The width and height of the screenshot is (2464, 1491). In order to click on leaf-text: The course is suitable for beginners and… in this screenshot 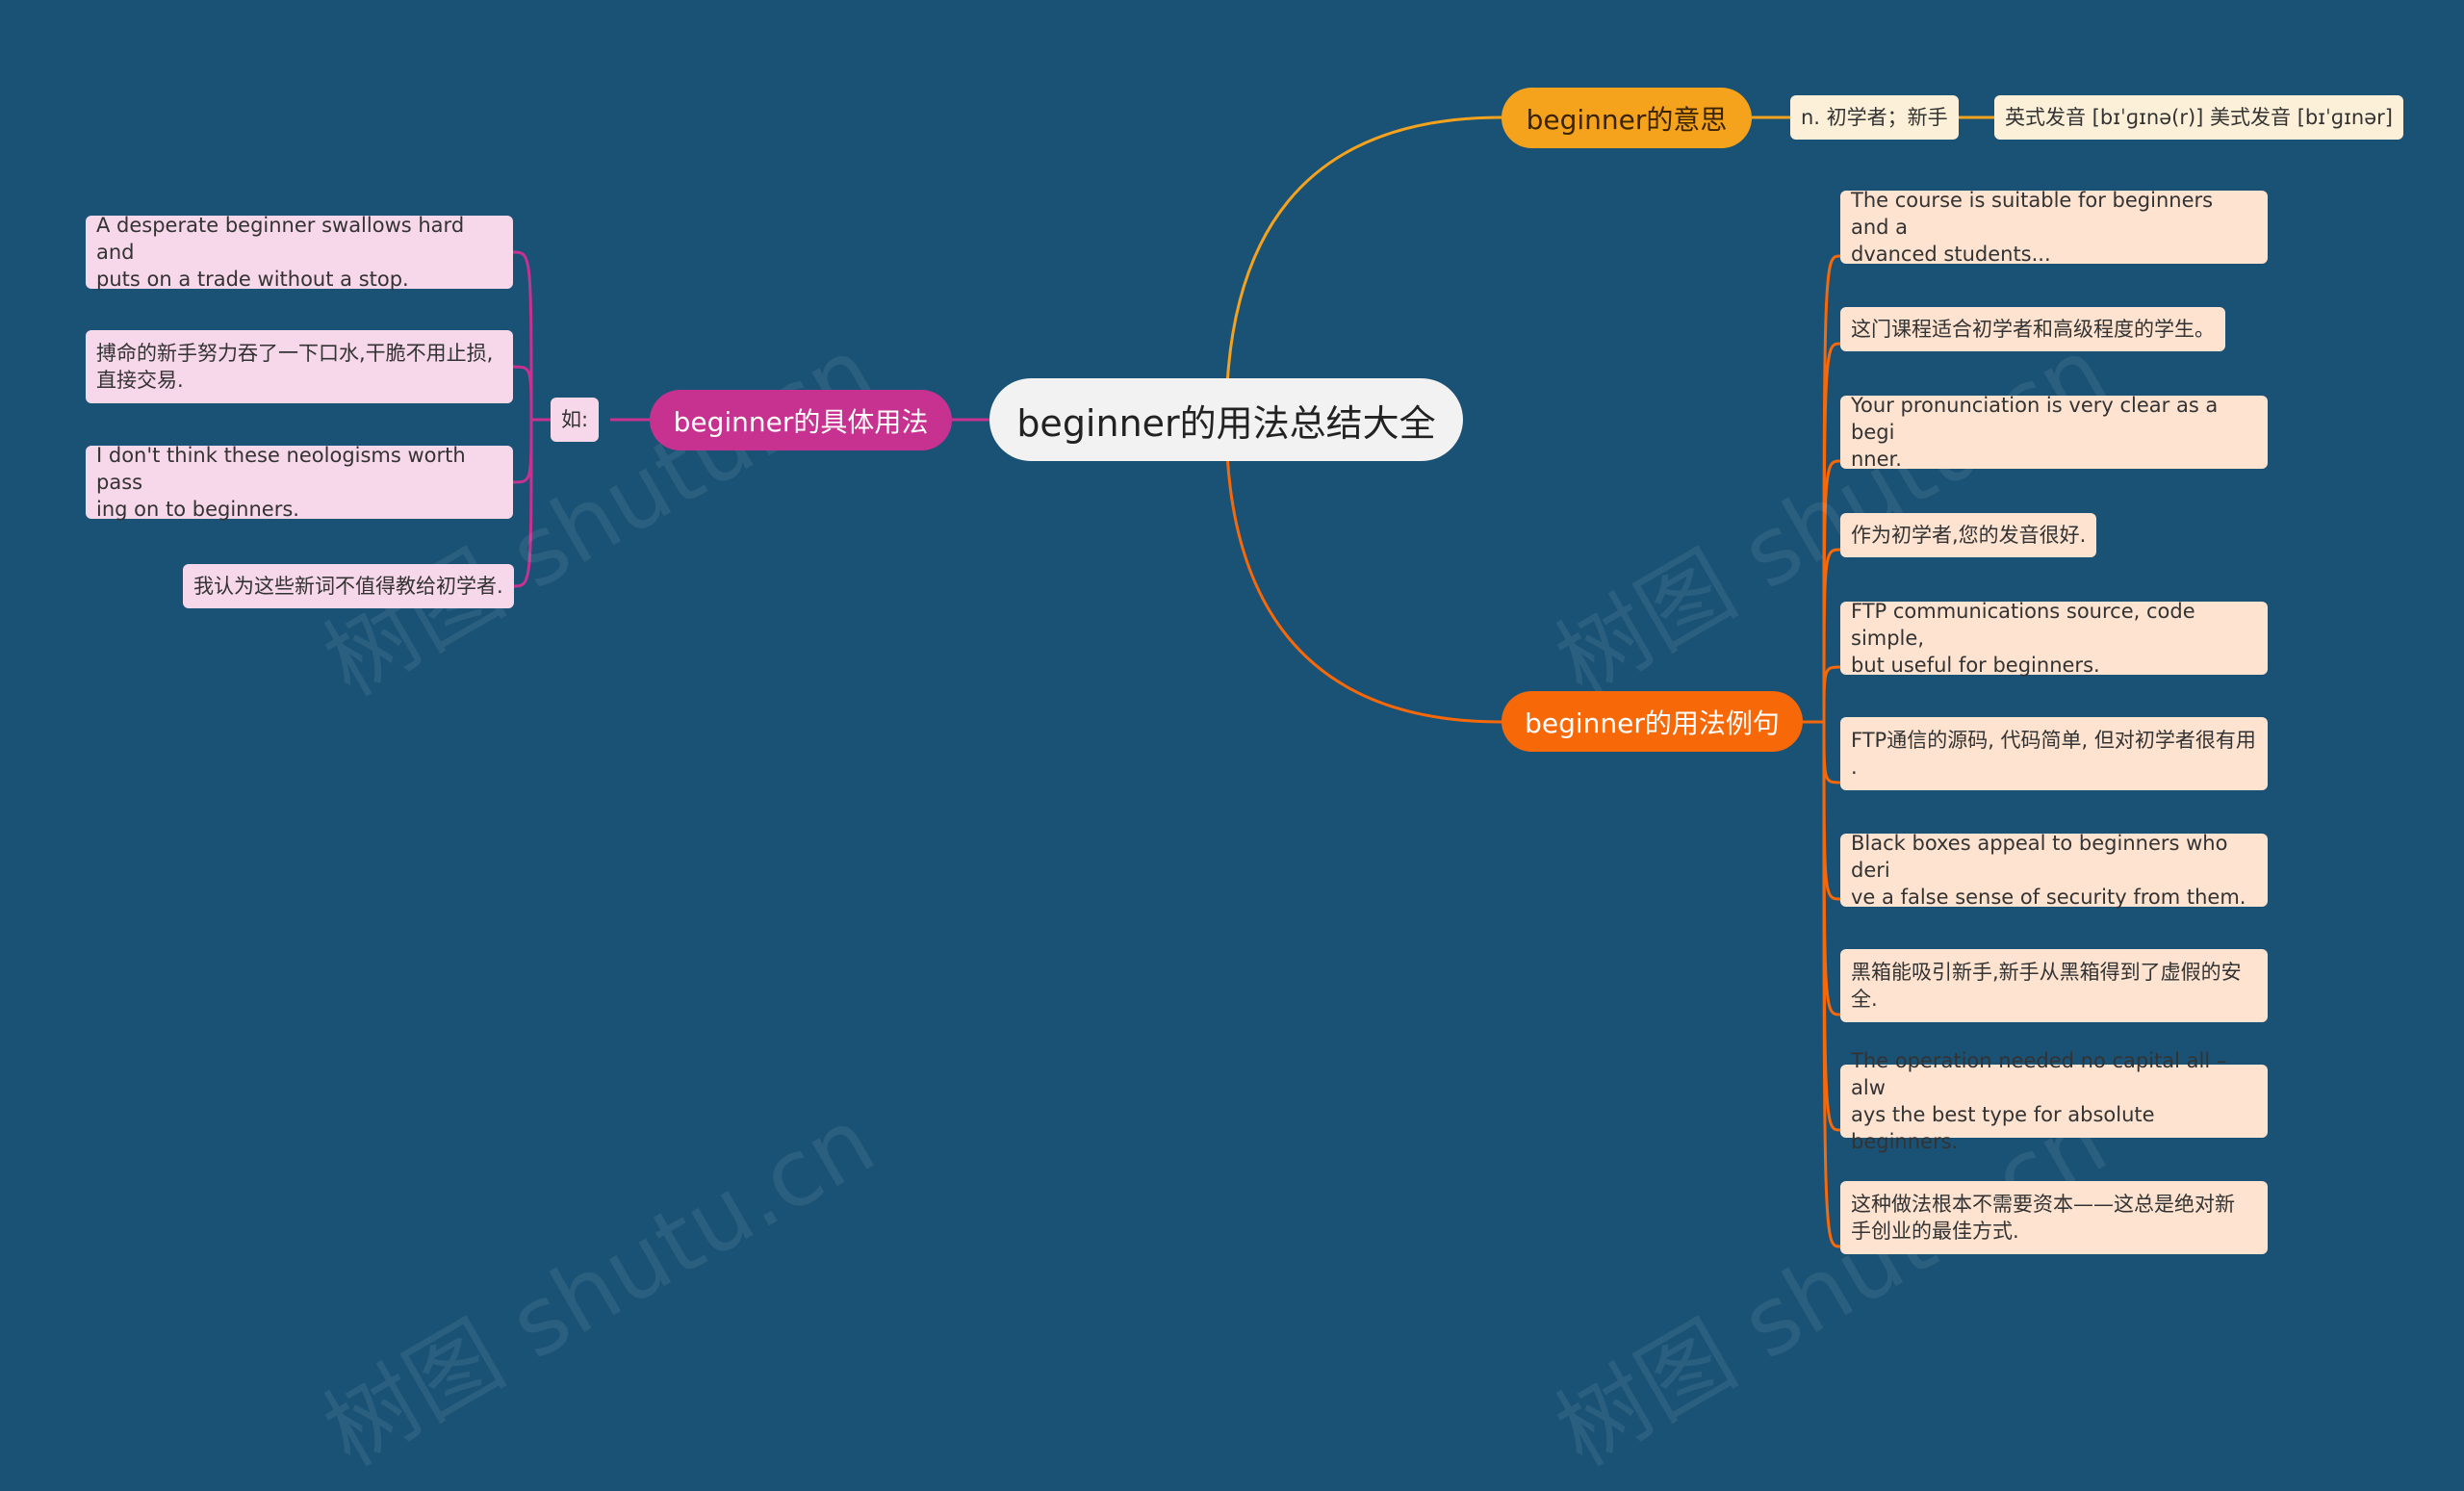, I will do `click(2032, 227)`.